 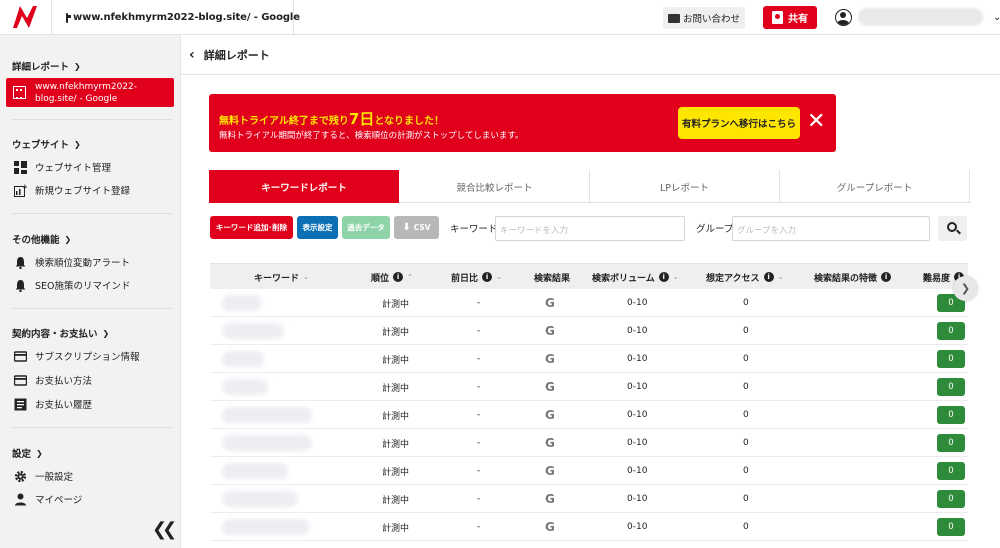 What do you see at coordinates (952, 228) in the screenshot?
I see `search-button` at bounding box center [952, 228].